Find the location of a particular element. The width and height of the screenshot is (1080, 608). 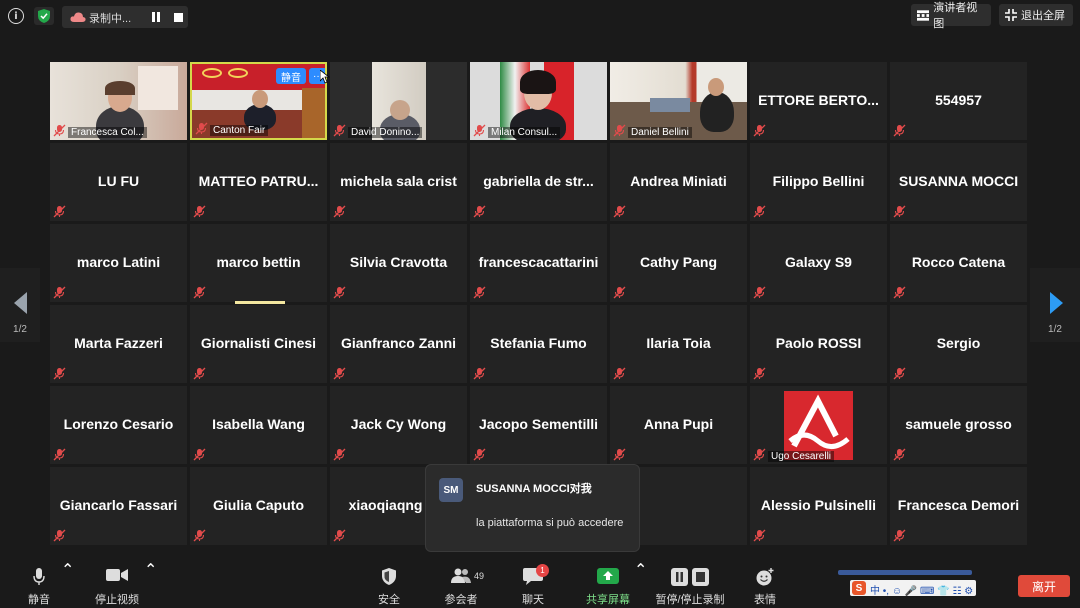

participant-name: Silvia Cravotta is located at coordinates (398, 262).